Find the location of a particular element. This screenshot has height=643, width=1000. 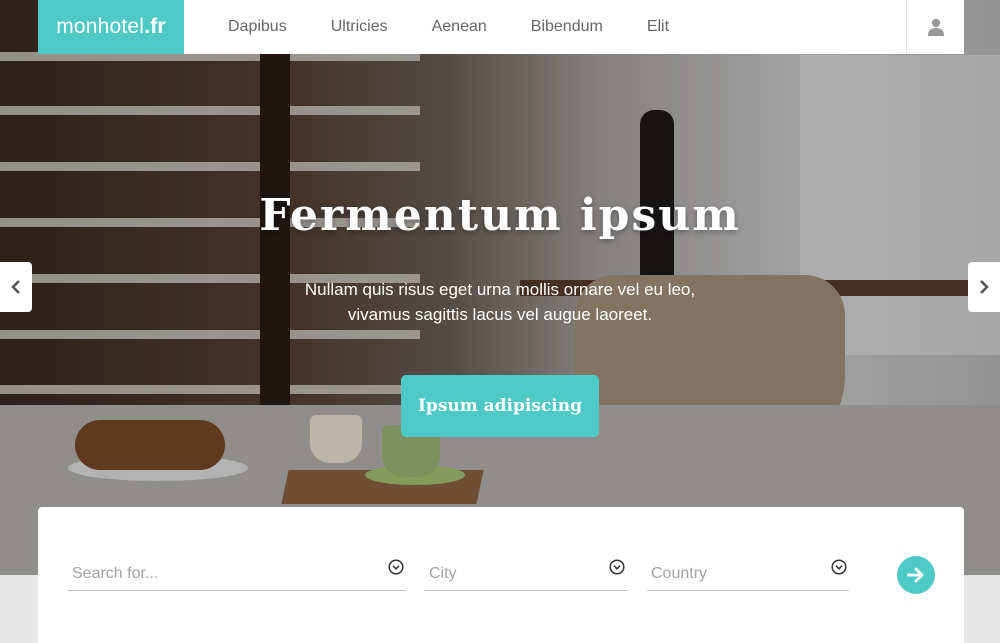

country-field is located at coordinates (748, 574).